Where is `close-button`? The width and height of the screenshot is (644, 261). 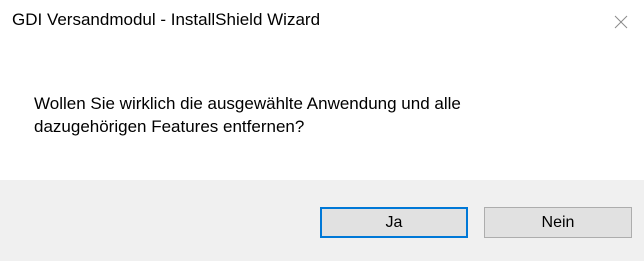 close-button is located at coordinates (622, 22).